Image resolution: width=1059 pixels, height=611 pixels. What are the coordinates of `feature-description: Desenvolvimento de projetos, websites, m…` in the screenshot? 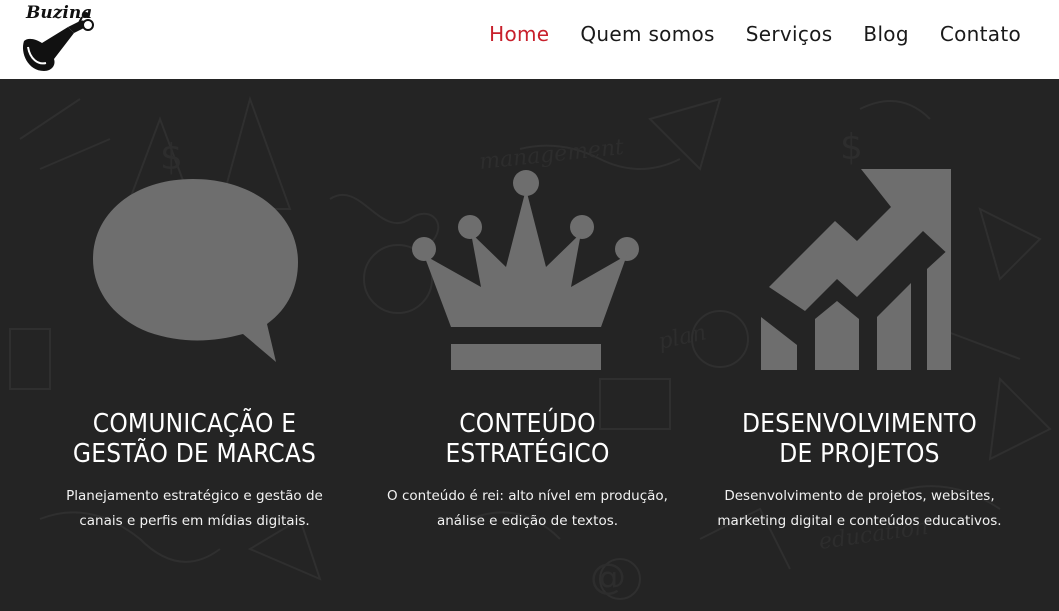 It's located at (859, 508).